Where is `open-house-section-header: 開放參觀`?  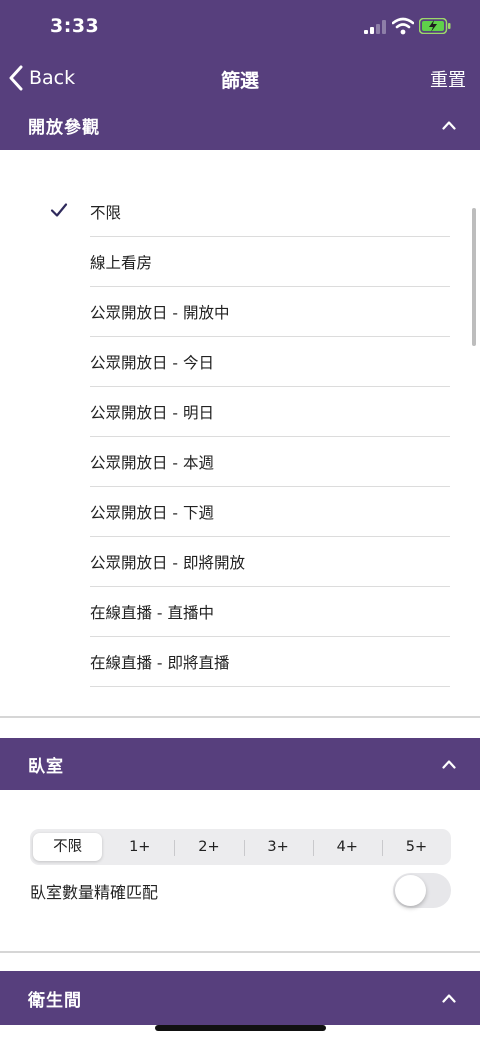
open-house-section-header: 開放參觀 is located at coordinates (240, 125).